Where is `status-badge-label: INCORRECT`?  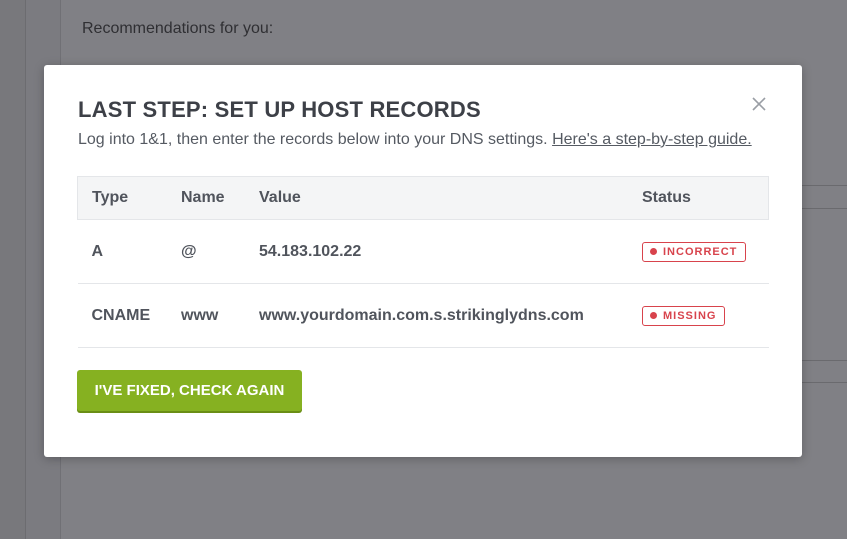
status-badge-label: INCORRECT is located at coordinates (700, 251).